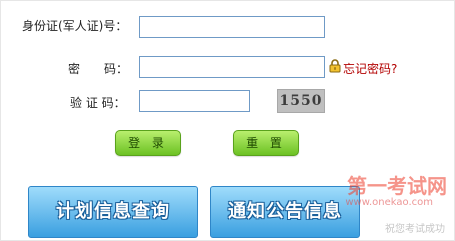 Image resolution: width=455 pixels, height=241 pixels. I want to click on captcha-image: 1550, so click(301, 101).